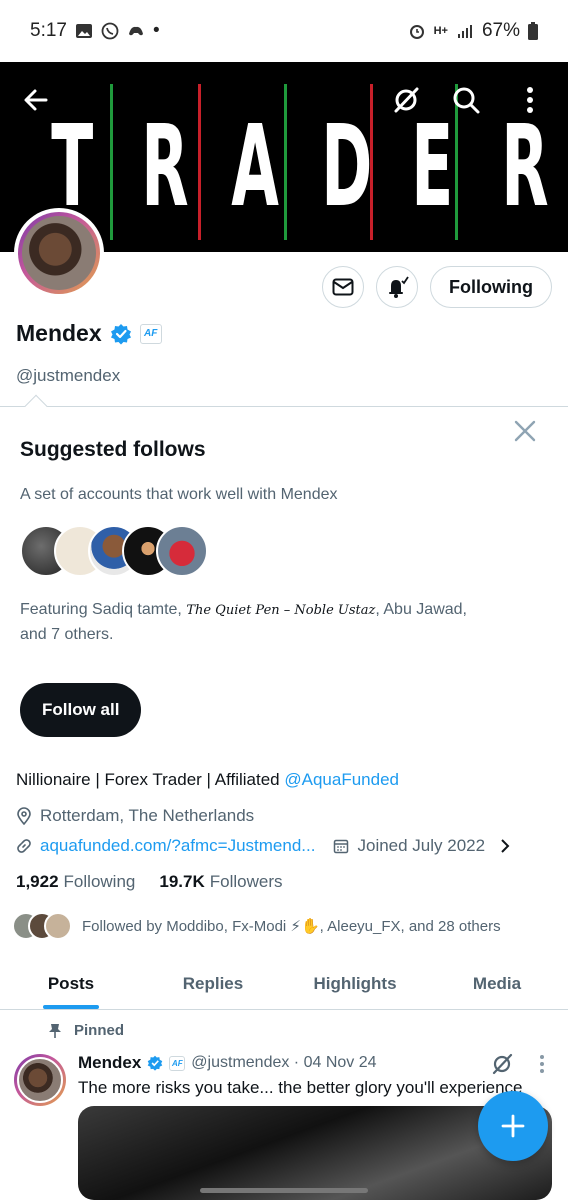 This screenshot has height=1200, width=568. What do you see at coordinates (147, 815) in the screenshot?
I see `location-text: Rotterdam, The Netherlands` at bounding box center [147, 815].